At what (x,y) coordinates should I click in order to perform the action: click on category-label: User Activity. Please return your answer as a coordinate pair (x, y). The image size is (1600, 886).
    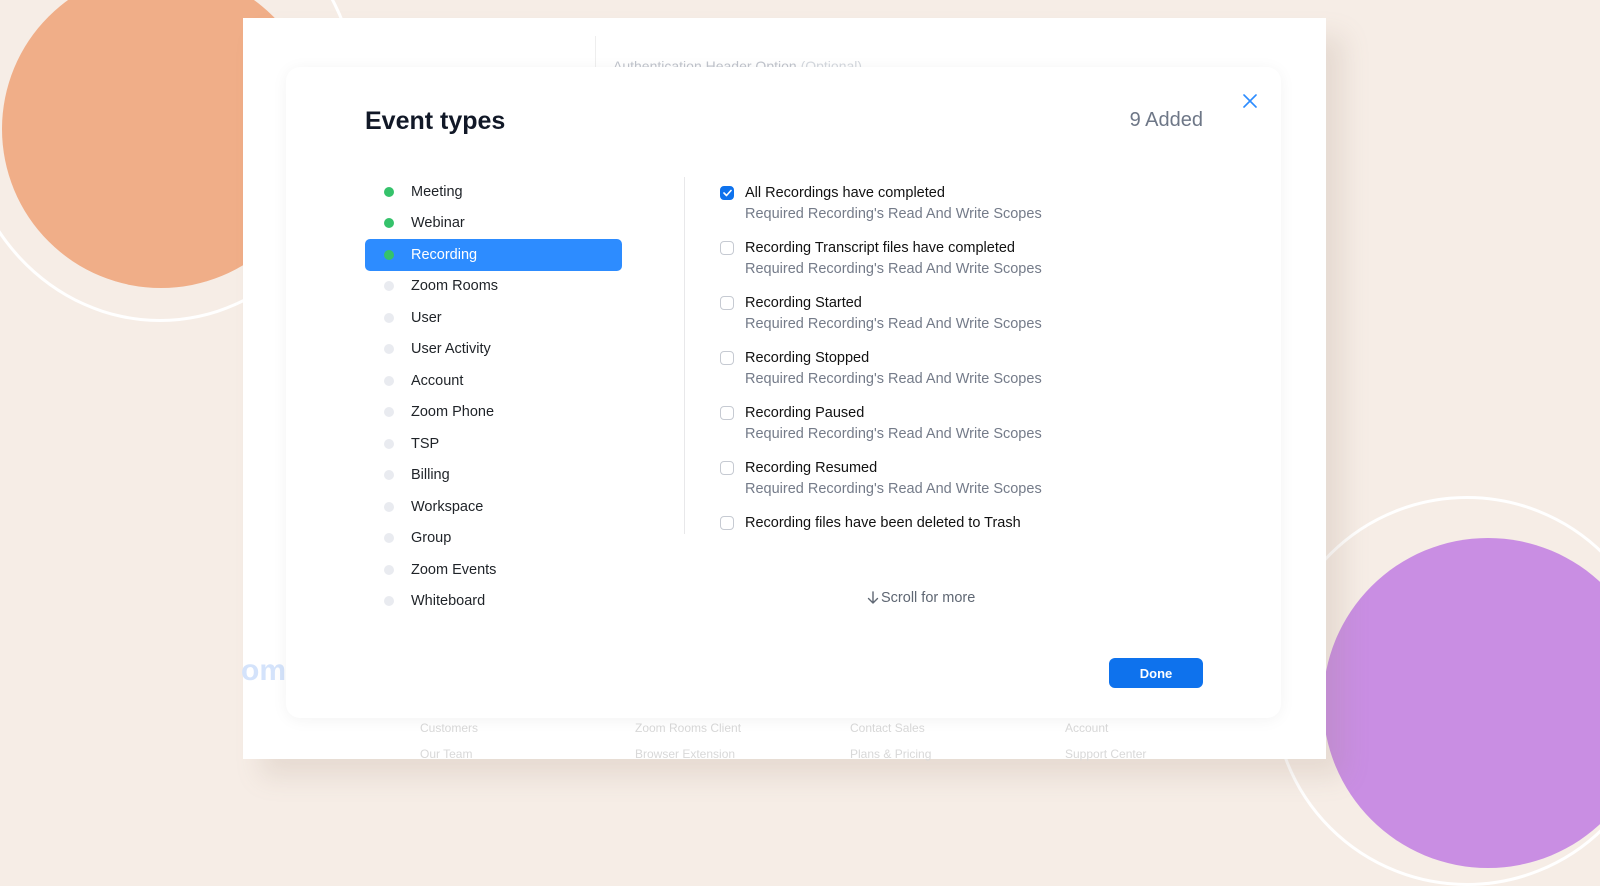
    Looking at the image, I should click on (451, 349).